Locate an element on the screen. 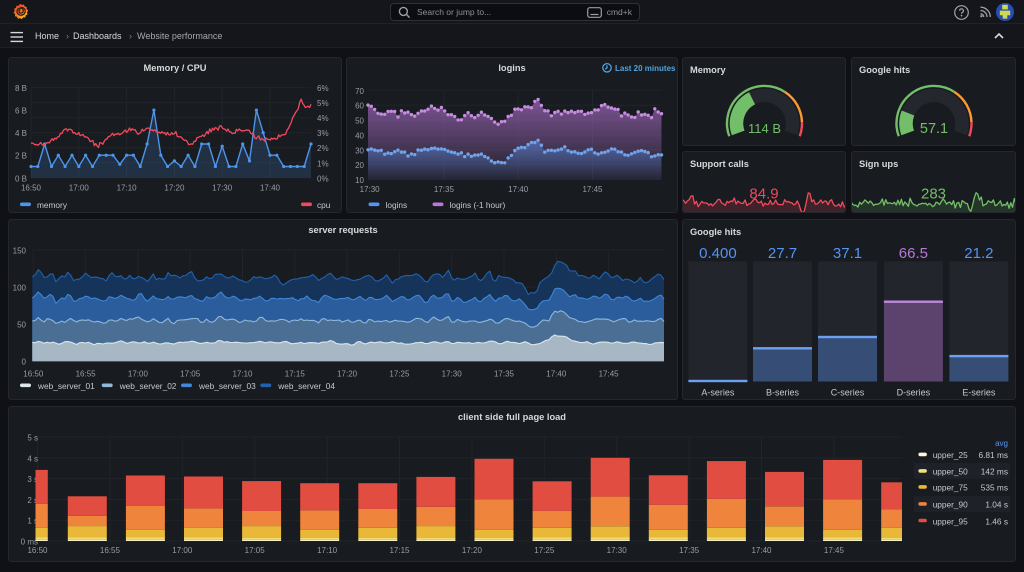 This screenshot has height=572, width=1024. svg-text: 0% is located at coordinates (323, 178).